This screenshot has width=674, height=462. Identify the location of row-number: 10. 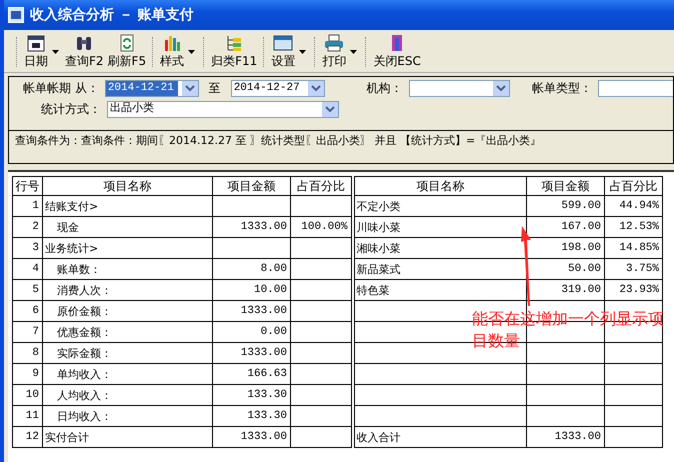
(27, 395).